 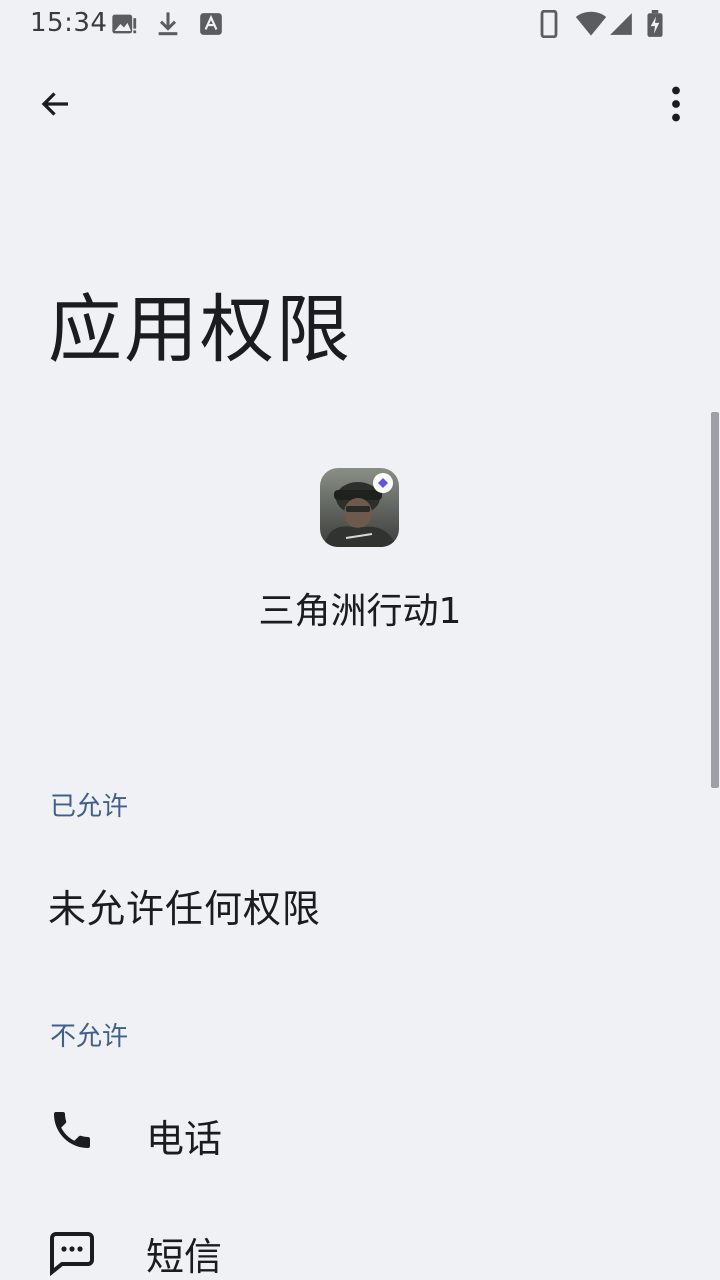 What do you see at coordinates (69, 23) in the screenshot?
I see `status-time: 15:34` at bounding box center [69, 23].